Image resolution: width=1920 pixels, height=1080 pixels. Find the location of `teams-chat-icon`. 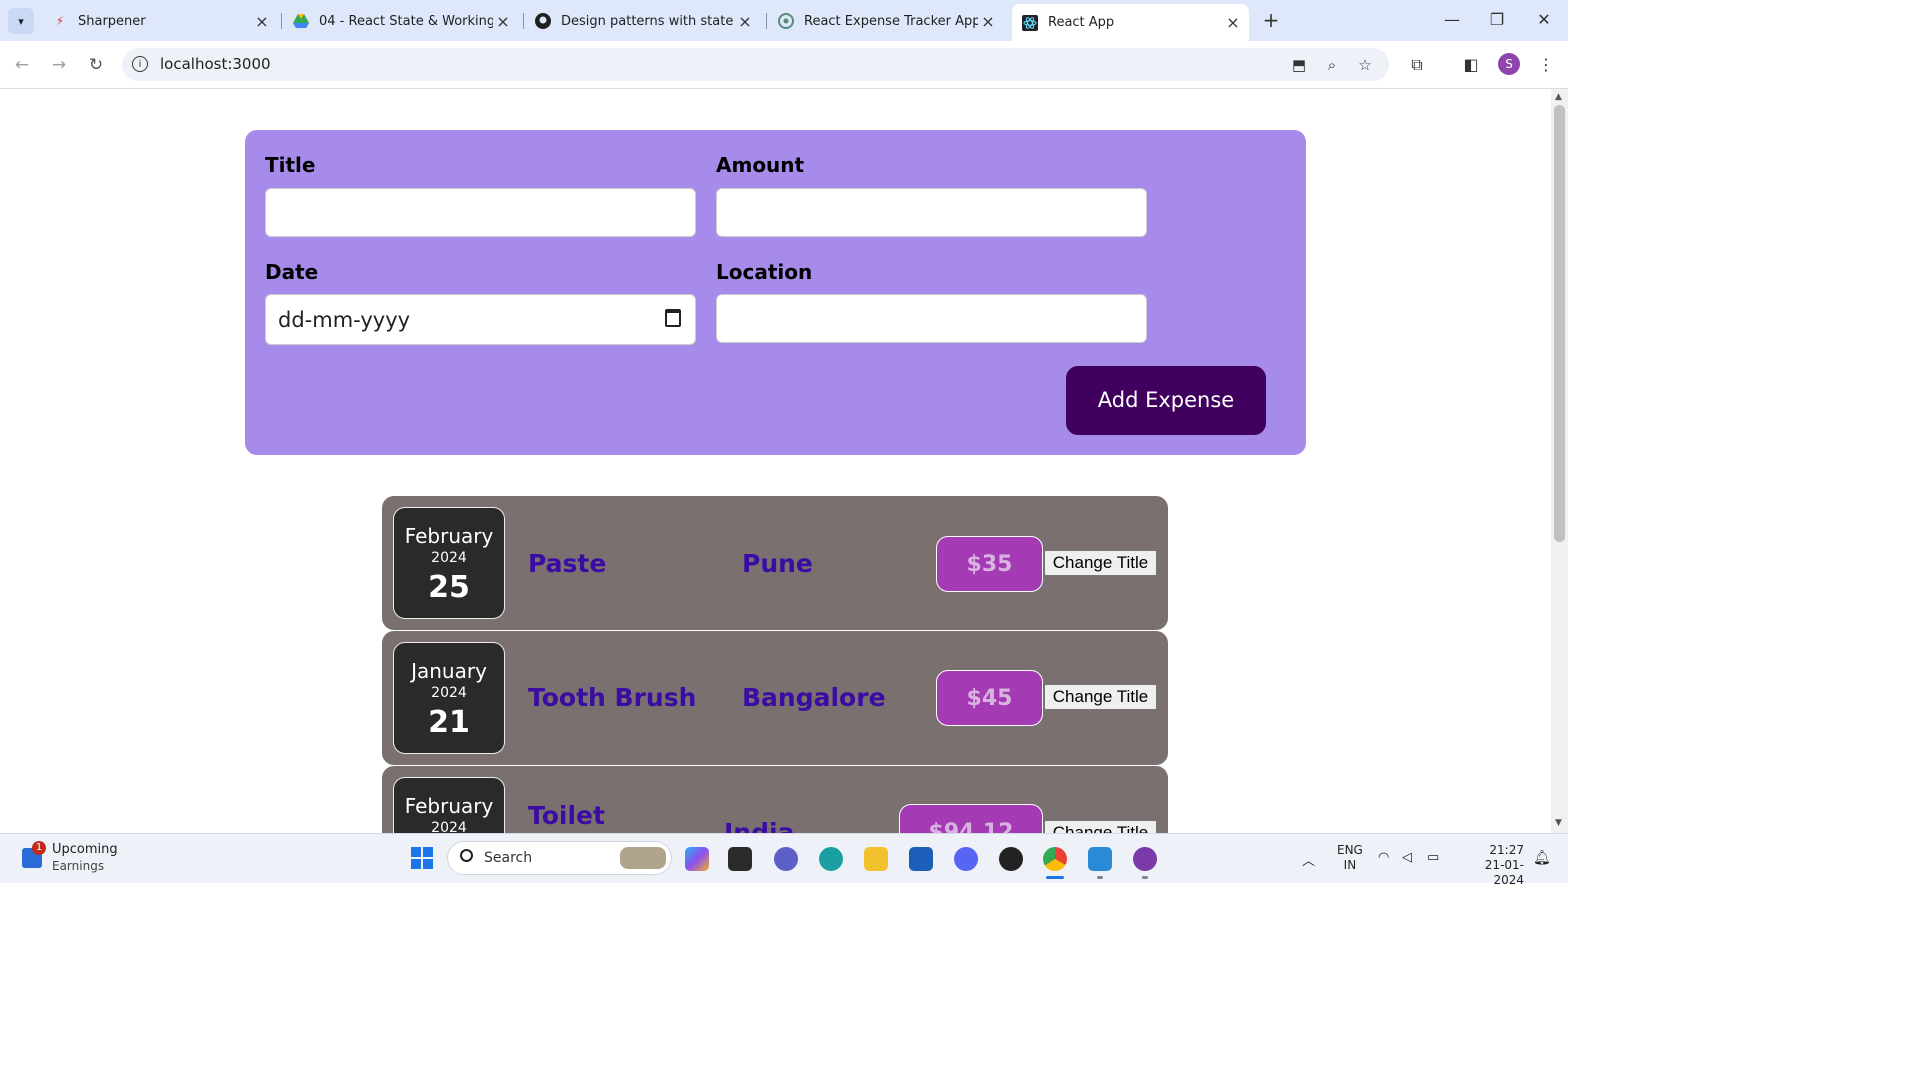

teams-chat-icon is located at coordinates (786, 859).